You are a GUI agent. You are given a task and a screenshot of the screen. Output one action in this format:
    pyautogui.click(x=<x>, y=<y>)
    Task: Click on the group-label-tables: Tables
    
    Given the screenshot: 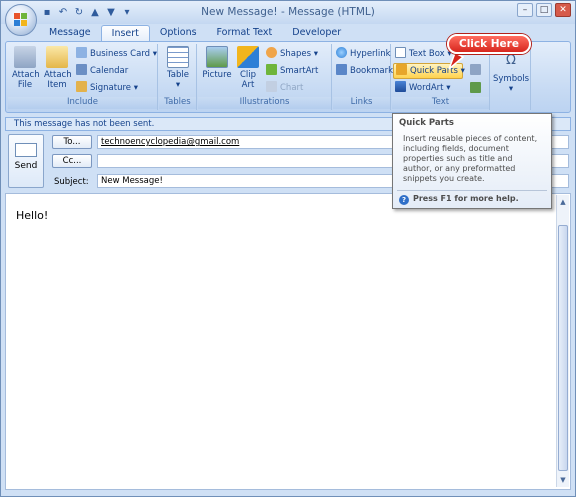 What is the action you would take?
    pyautogui.click(x=177, y=103)
    